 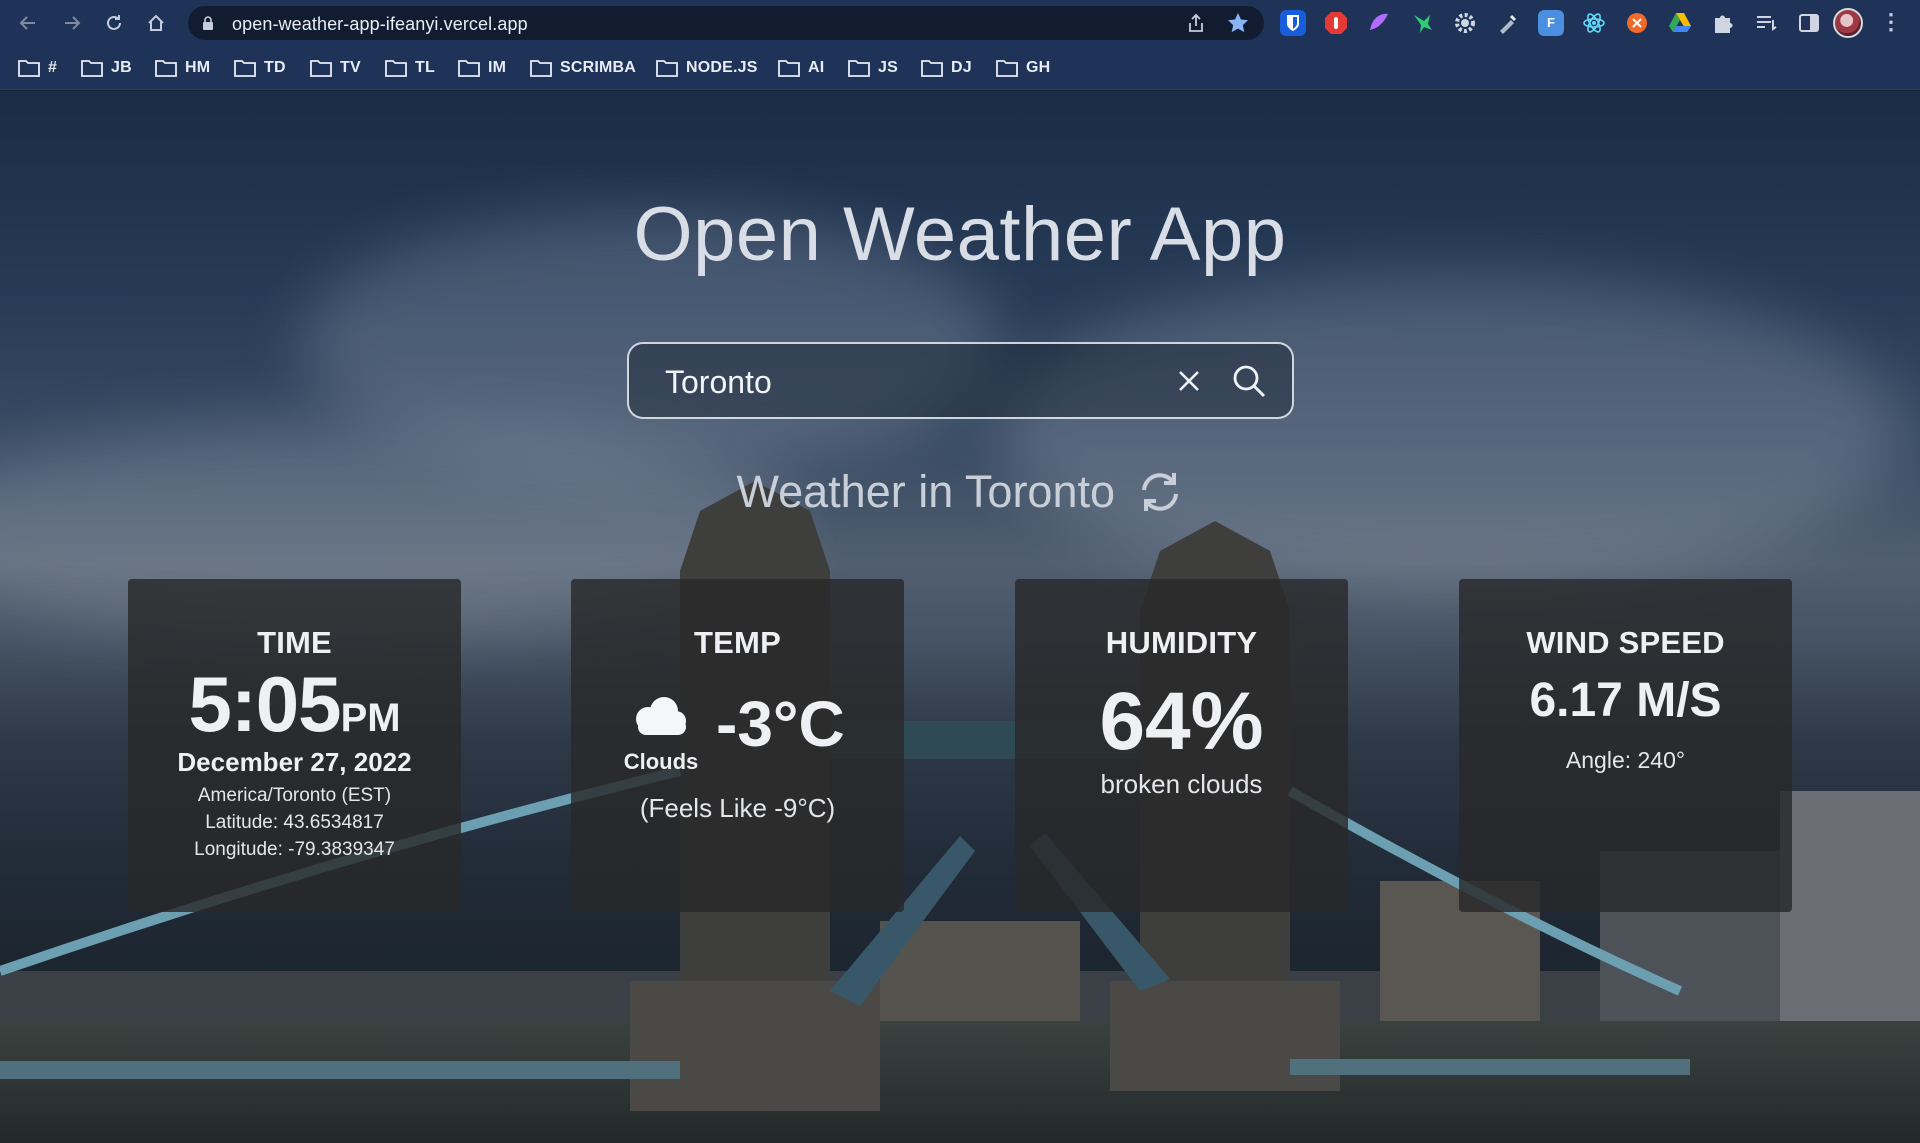 What do you see at coordinates (294, 849) in the screenshot?
I see `longitude: Longitude: -79.3839347` at bounding box center [294, 849].